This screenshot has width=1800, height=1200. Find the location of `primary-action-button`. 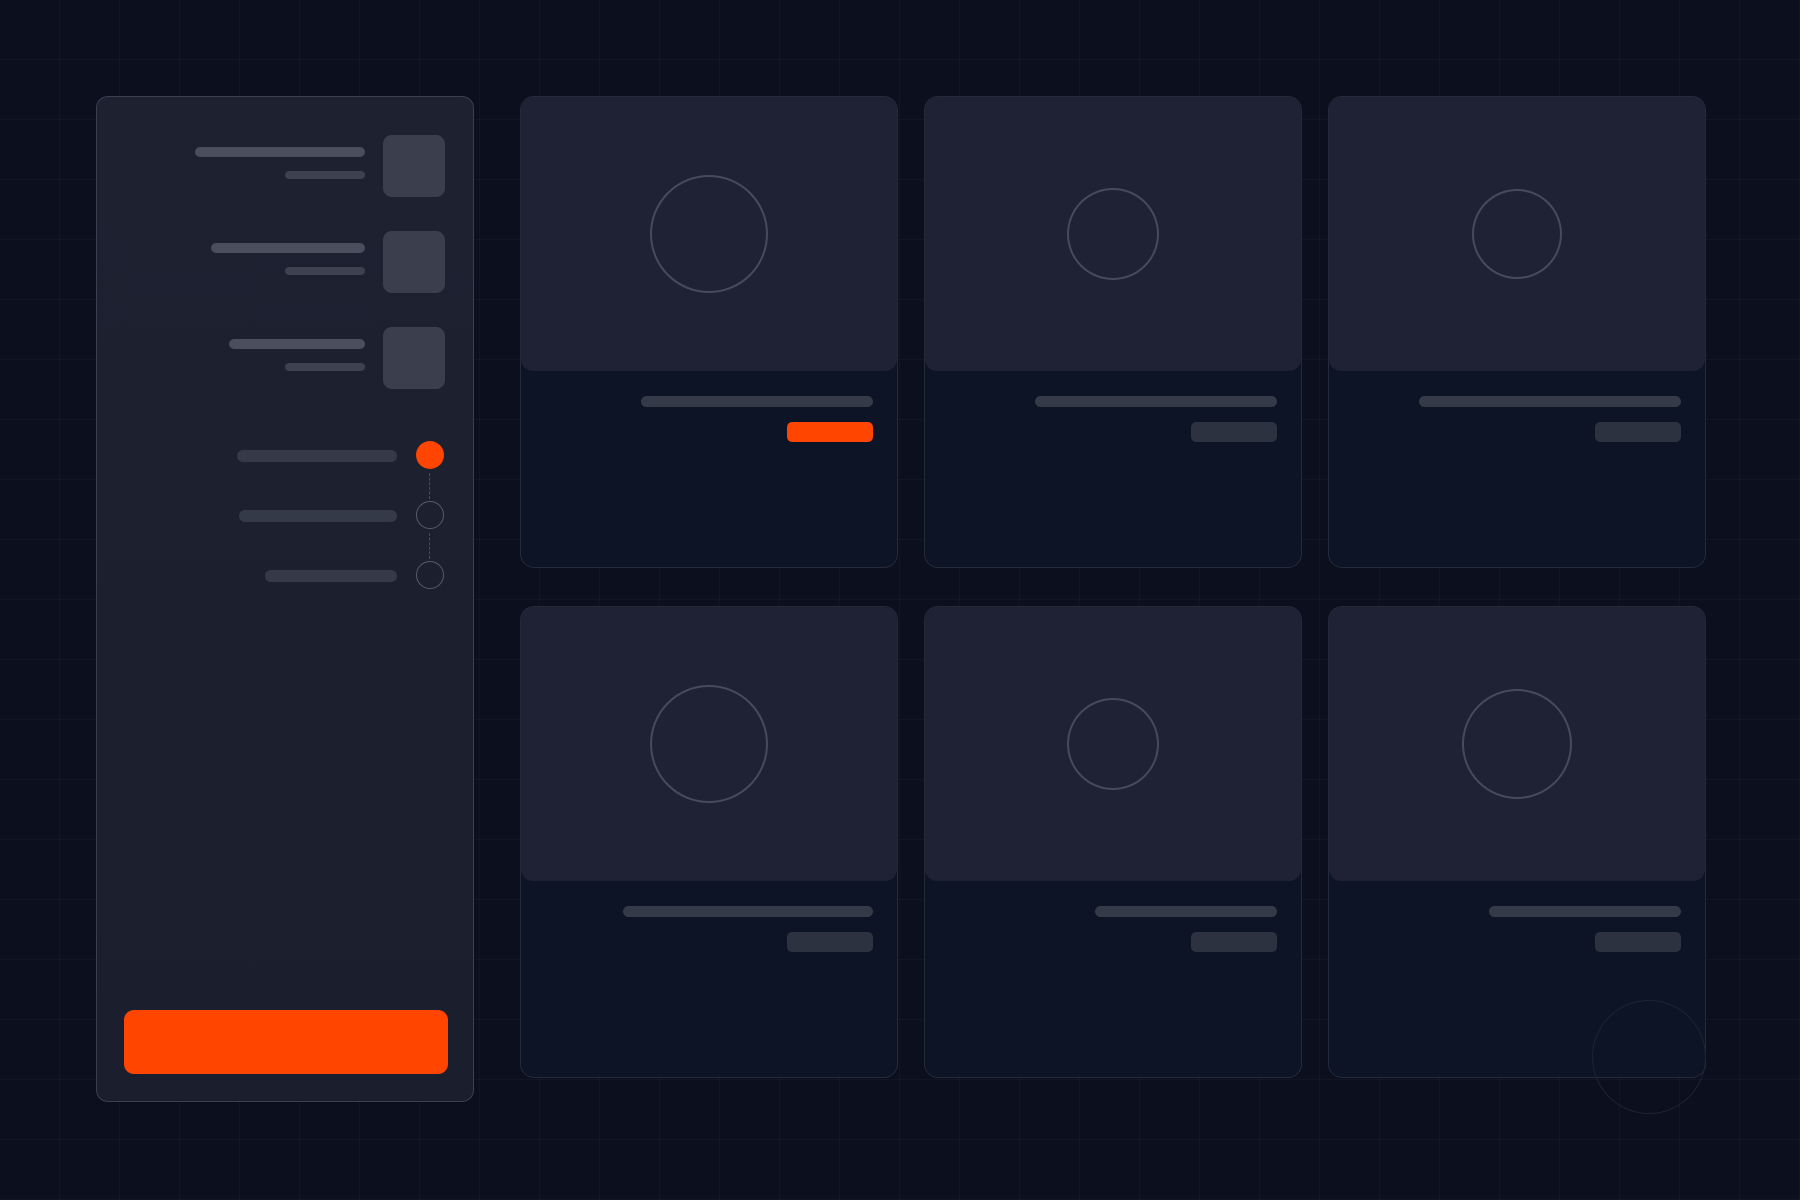

primary-action-button is located at coordinates (286, 1042).